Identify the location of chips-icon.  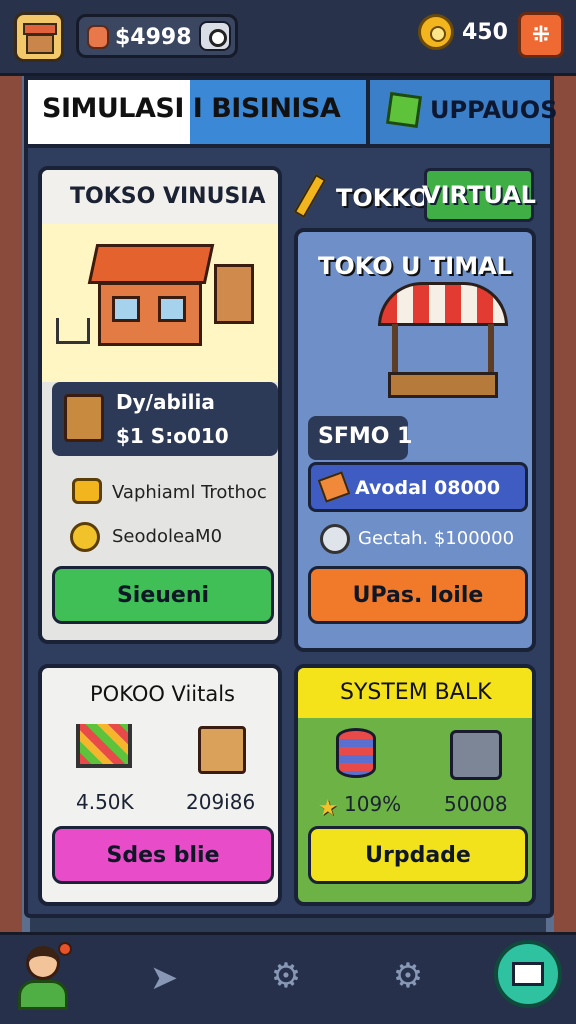
(356, 753).